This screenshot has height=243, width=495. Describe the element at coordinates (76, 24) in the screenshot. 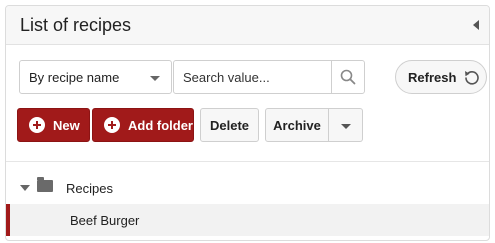

I see `panel-title: List of recipes` at that location.